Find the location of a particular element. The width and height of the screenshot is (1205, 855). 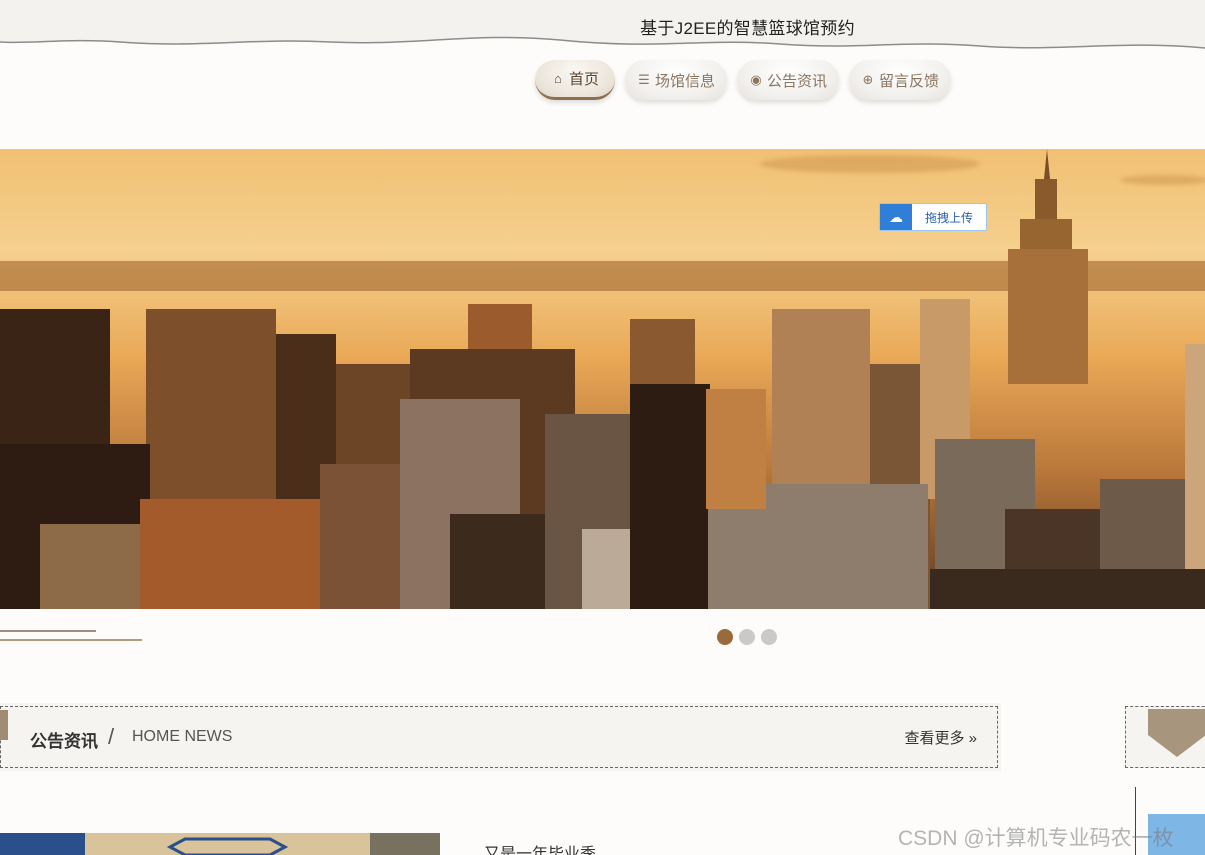

news-item-title: 又是一年毕业季 is located at coordinates (540, 847).